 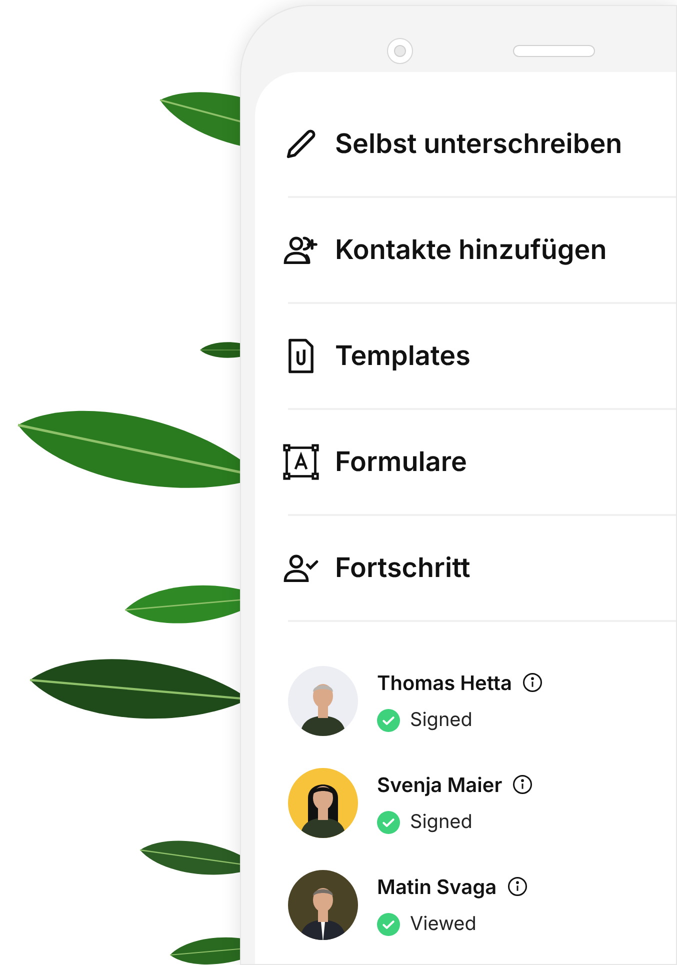 I want to click on menu-item: Fortschritt, so click(x=402, y=568).